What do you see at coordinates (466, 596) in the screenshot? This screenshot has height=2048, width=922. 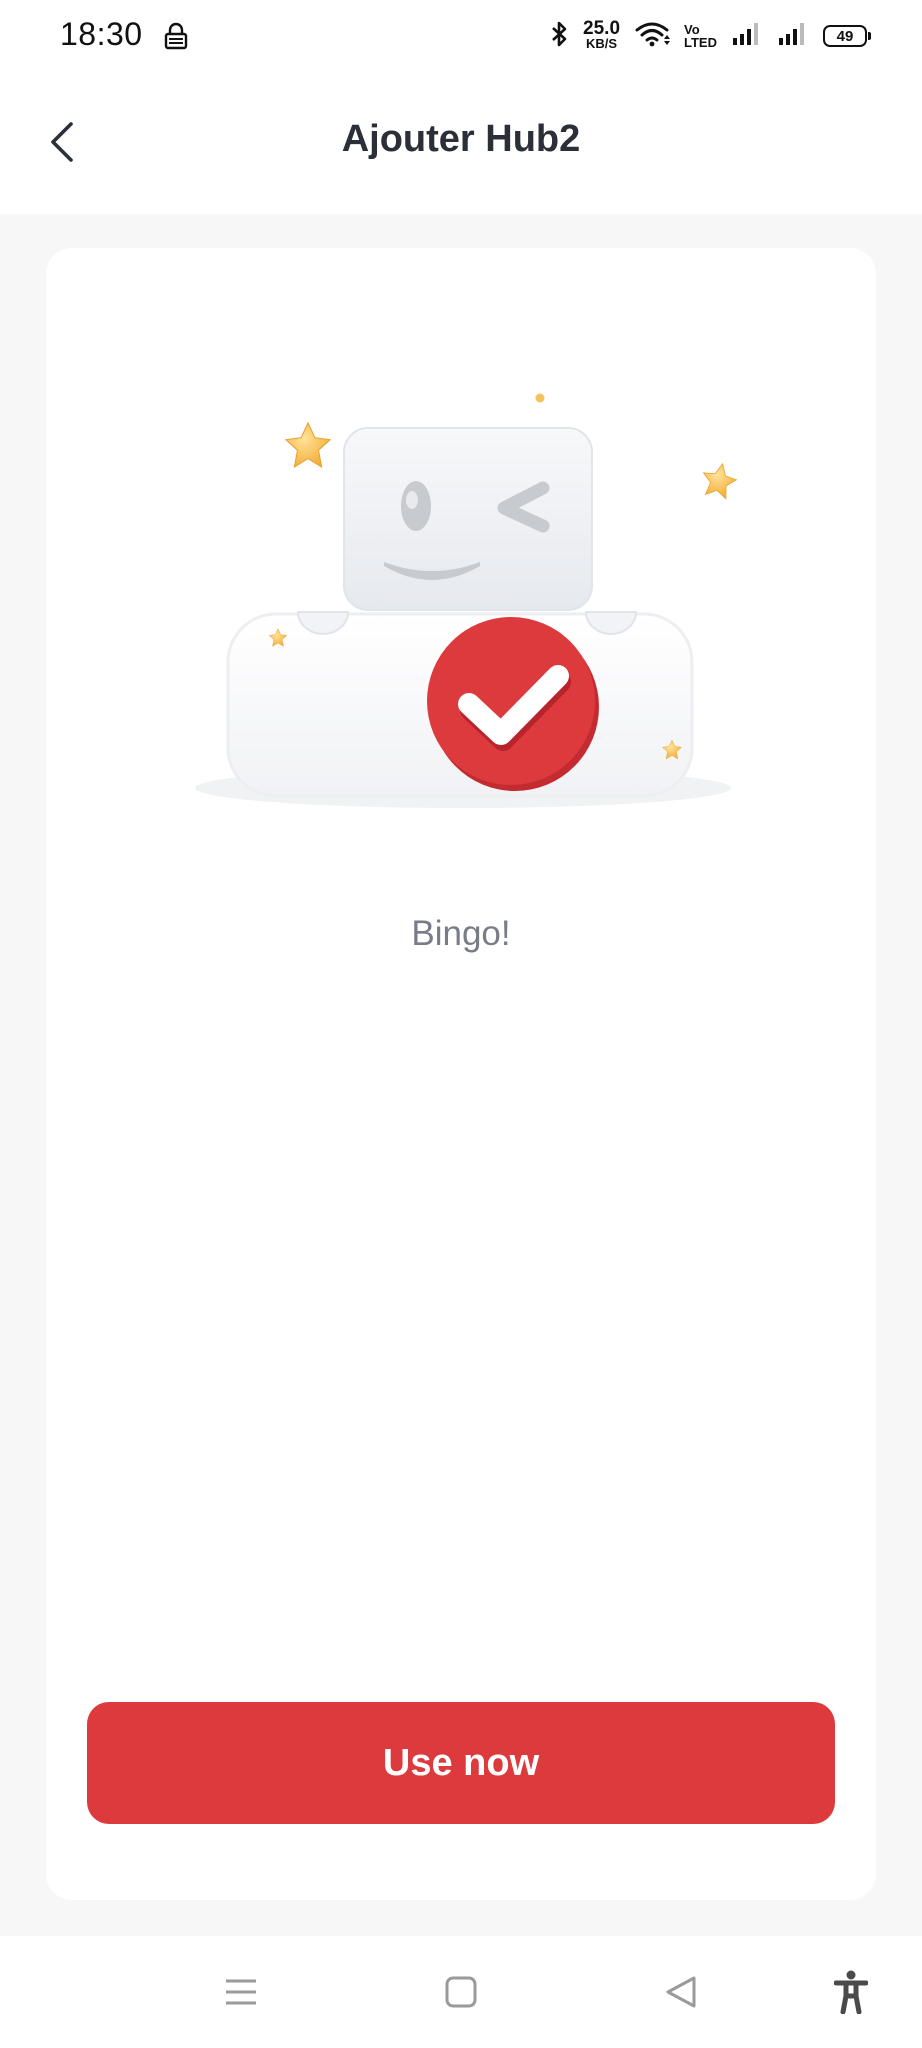 I see `success-illustration` at bounding box center [466, 596].